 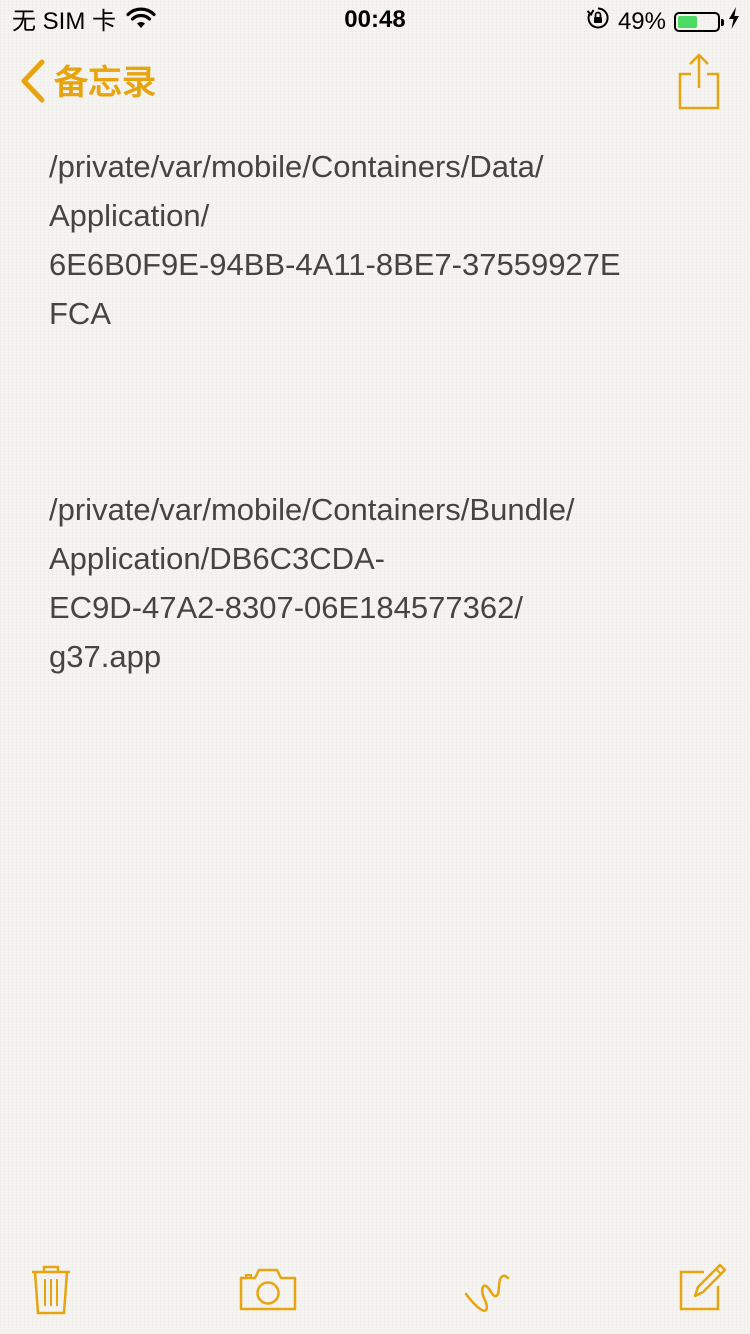 I want to click on sketch-button, so click(x=487, y=1290).